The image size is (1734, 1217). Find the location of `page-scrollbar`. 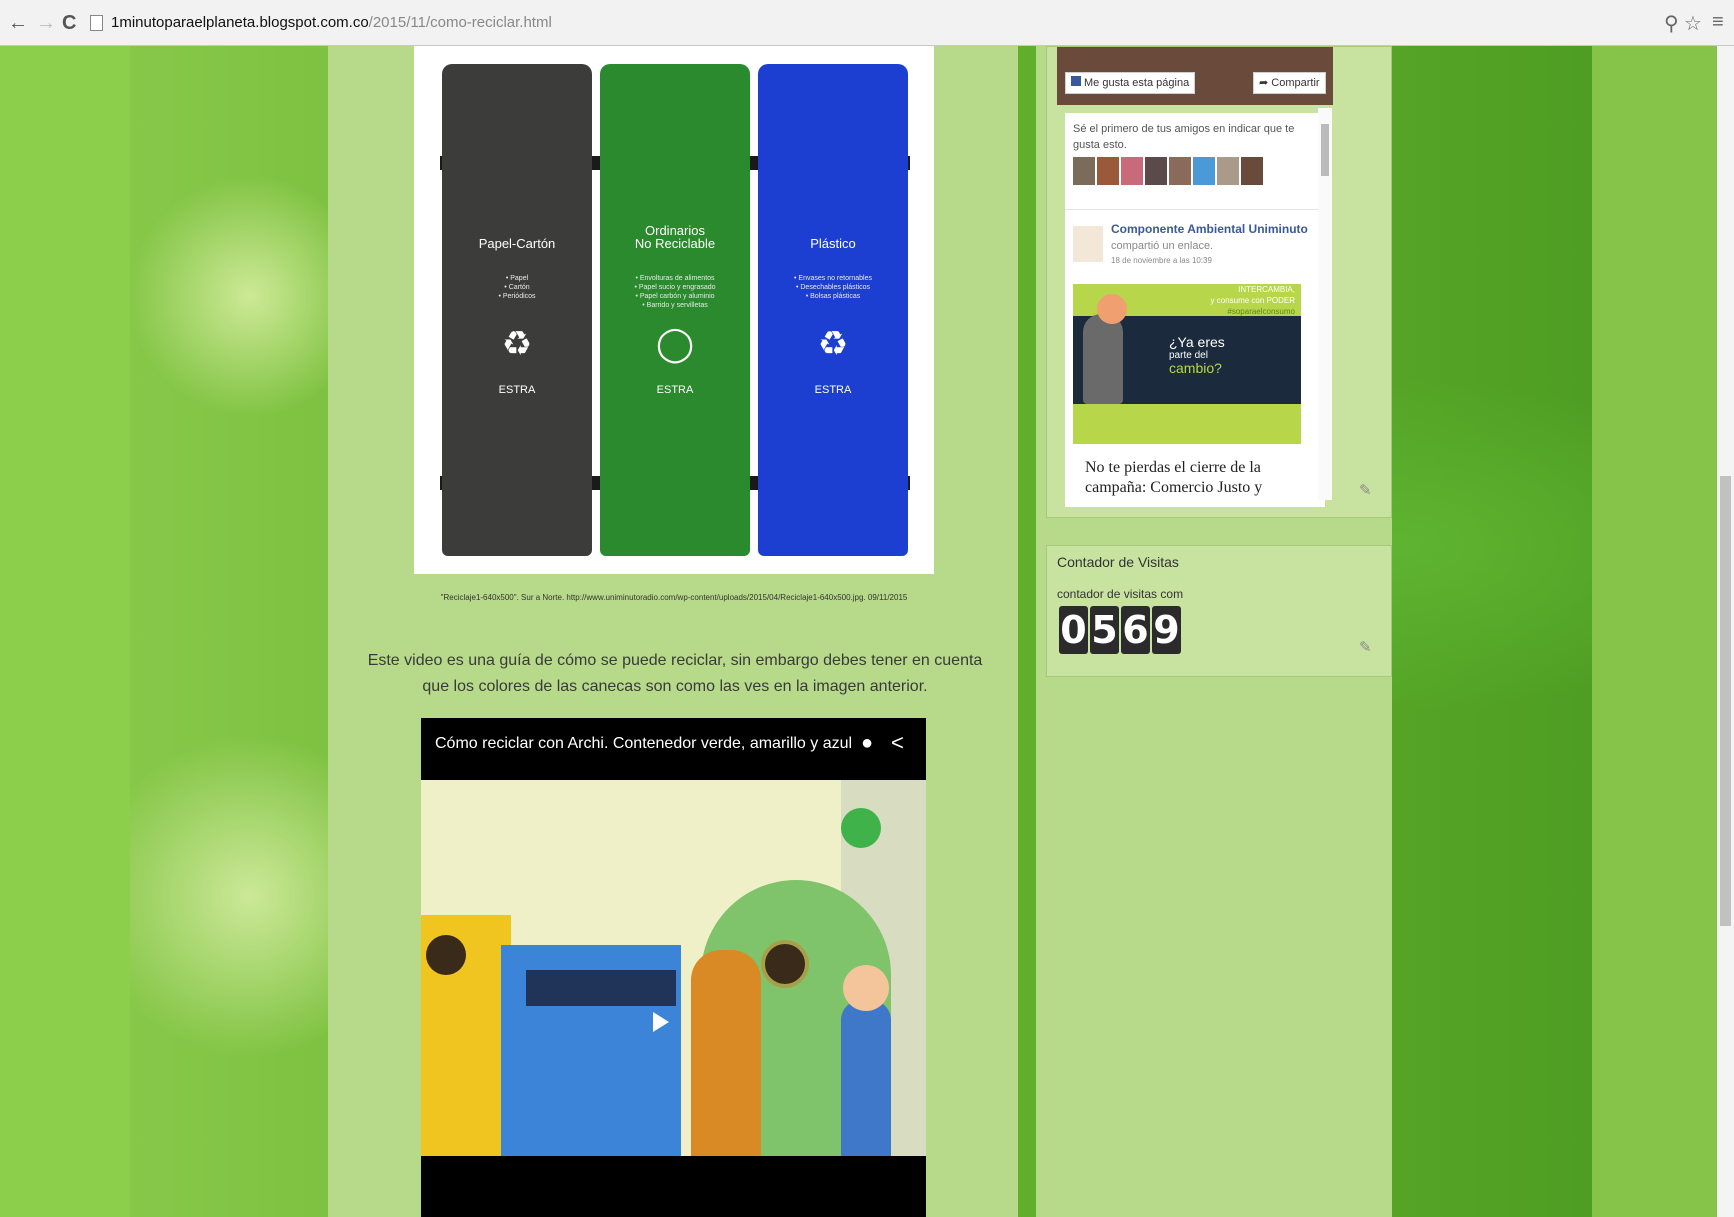

page-scrollbar is located at coordinates (1725, 631).